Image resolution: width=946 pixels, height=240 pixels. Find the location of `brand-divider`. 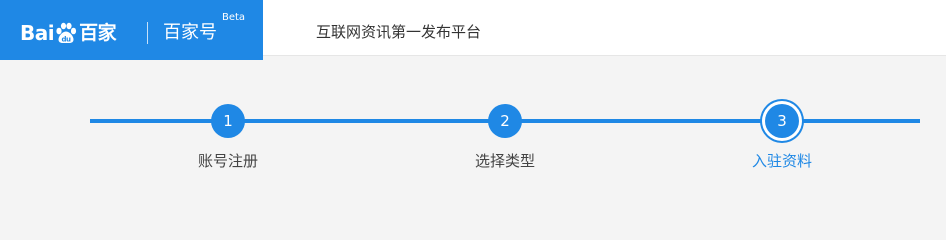

brand-divider is located at coordinates (147, 33).